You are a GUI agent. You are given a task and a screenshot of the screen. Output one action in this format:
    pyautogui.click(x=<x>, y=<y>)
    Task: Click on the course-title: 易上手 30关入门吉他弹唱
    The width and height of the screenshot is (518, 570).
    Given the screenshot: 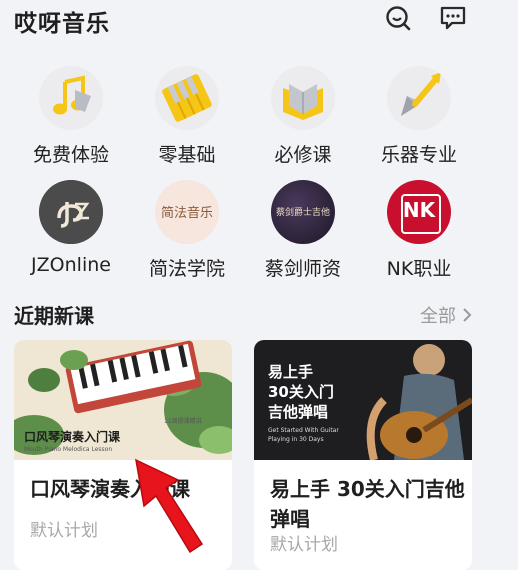 What is the action you would take?
    pyautogui.click(x=367, y=504)
    